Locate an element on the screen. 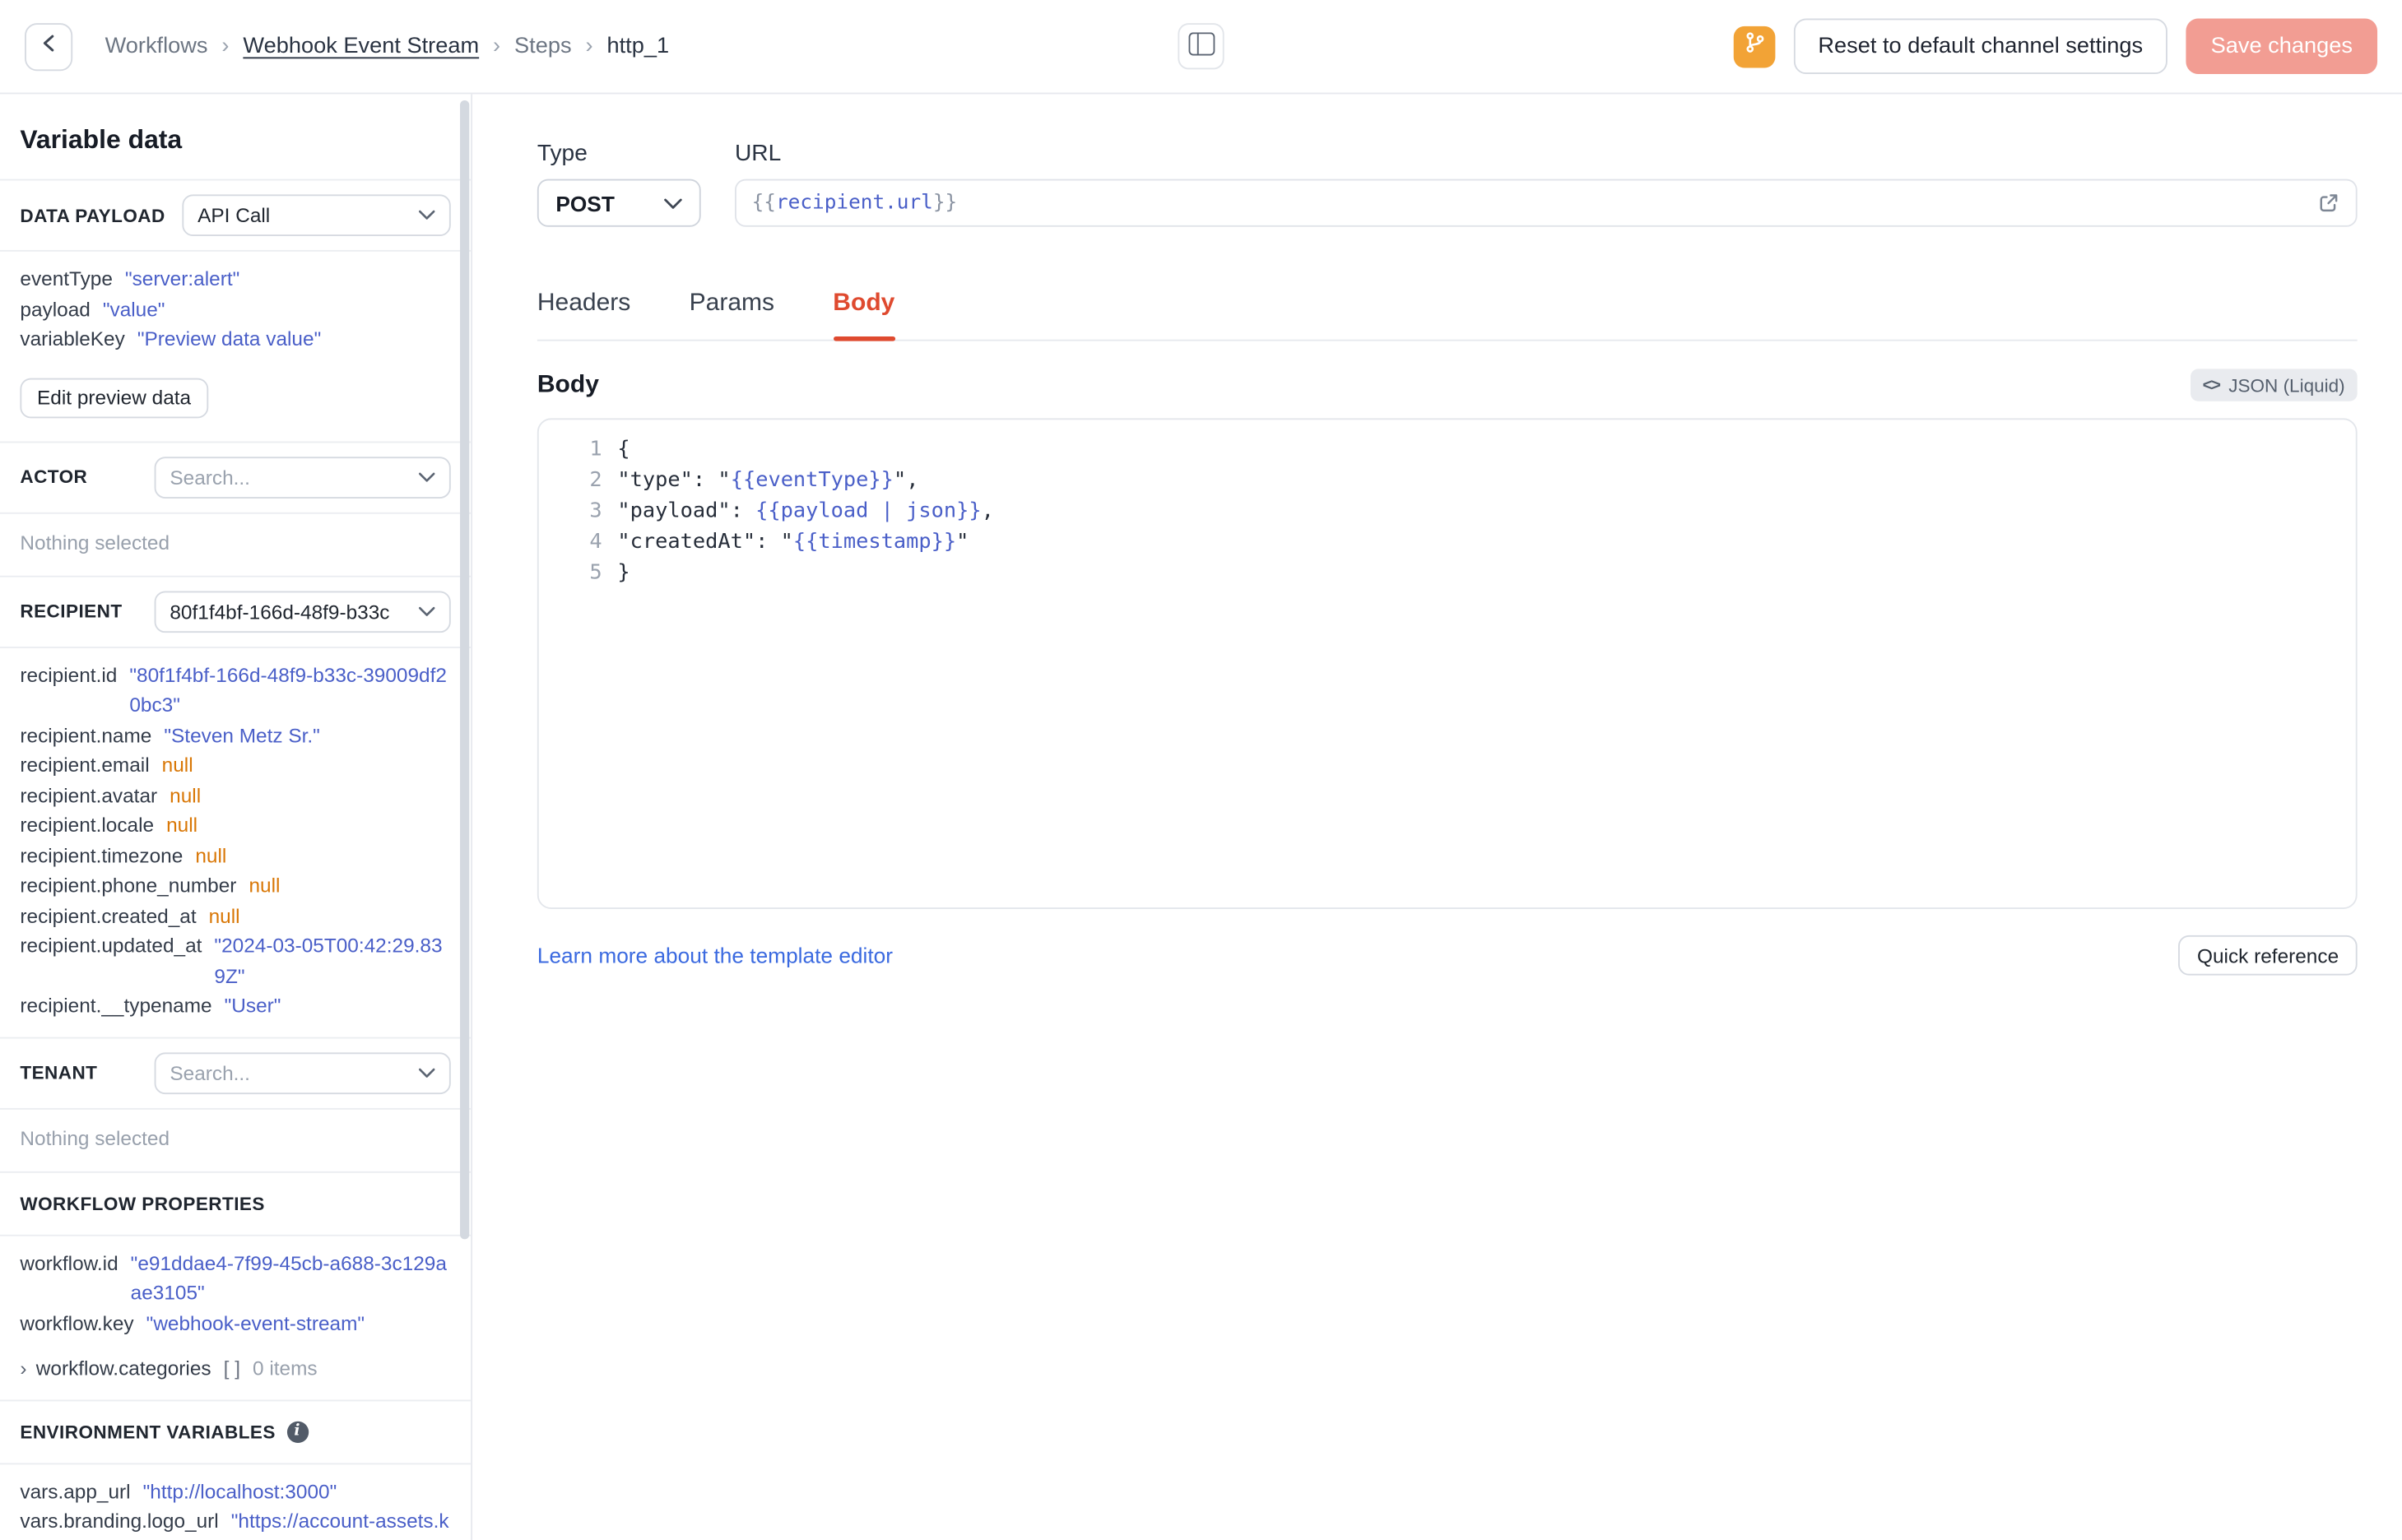 The image size is (2402, 1540). template-editor-docs-link: Learn more about the template editor is located at coordinates (715, 955).